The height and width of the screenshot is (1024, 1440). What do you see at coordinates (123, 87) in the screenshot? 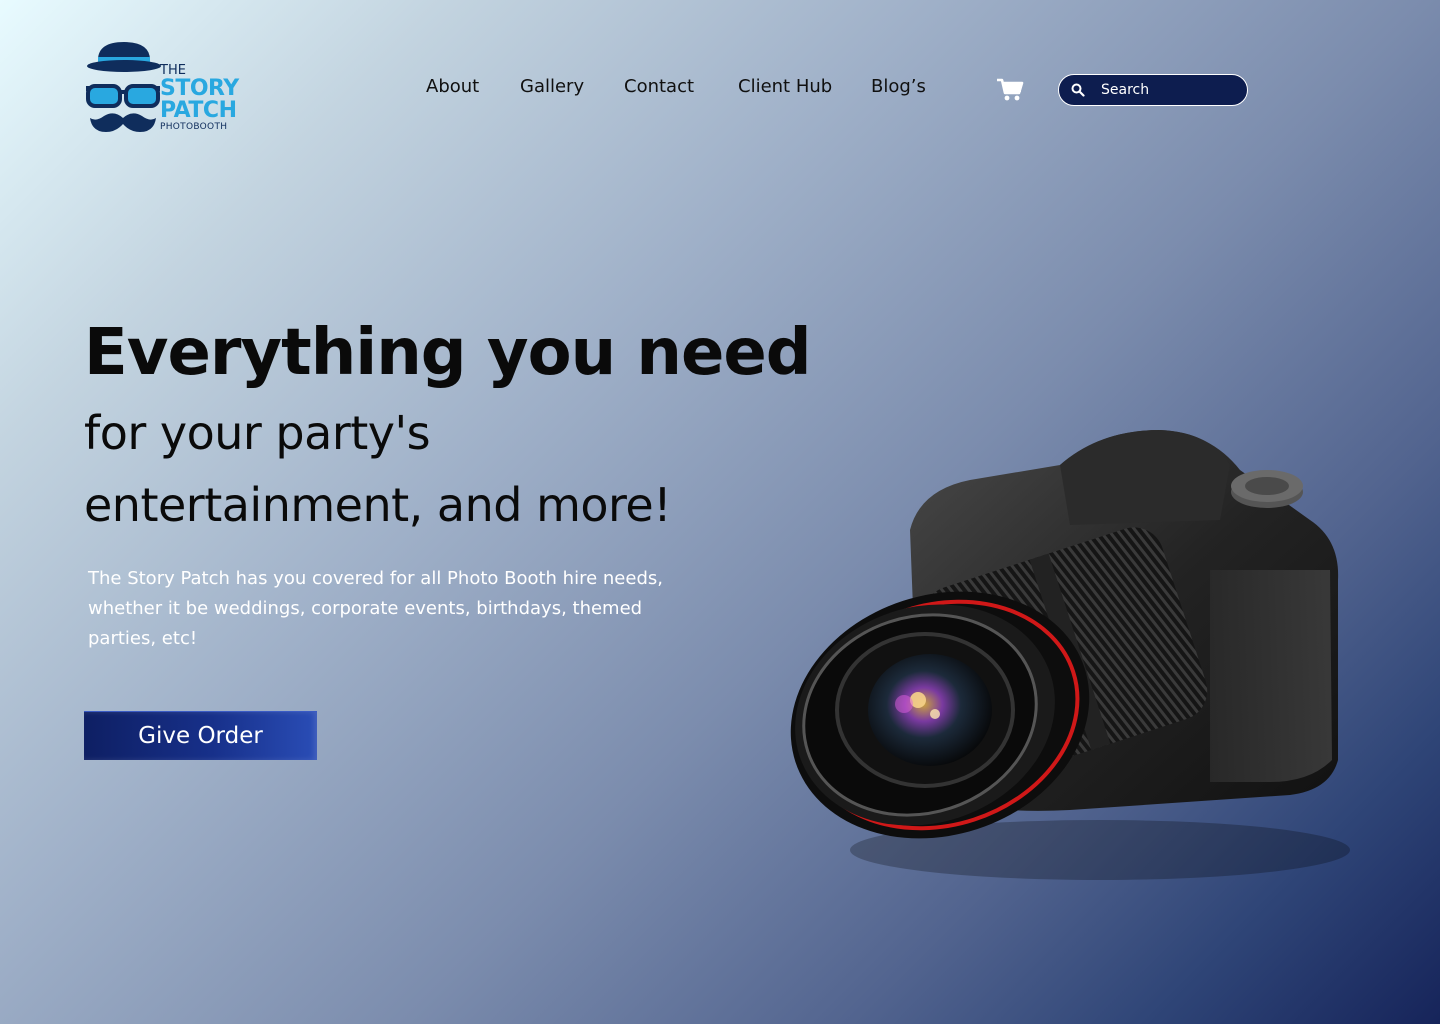
I see `mustache-hat-logo-icon` at bounding box center [123, 87].